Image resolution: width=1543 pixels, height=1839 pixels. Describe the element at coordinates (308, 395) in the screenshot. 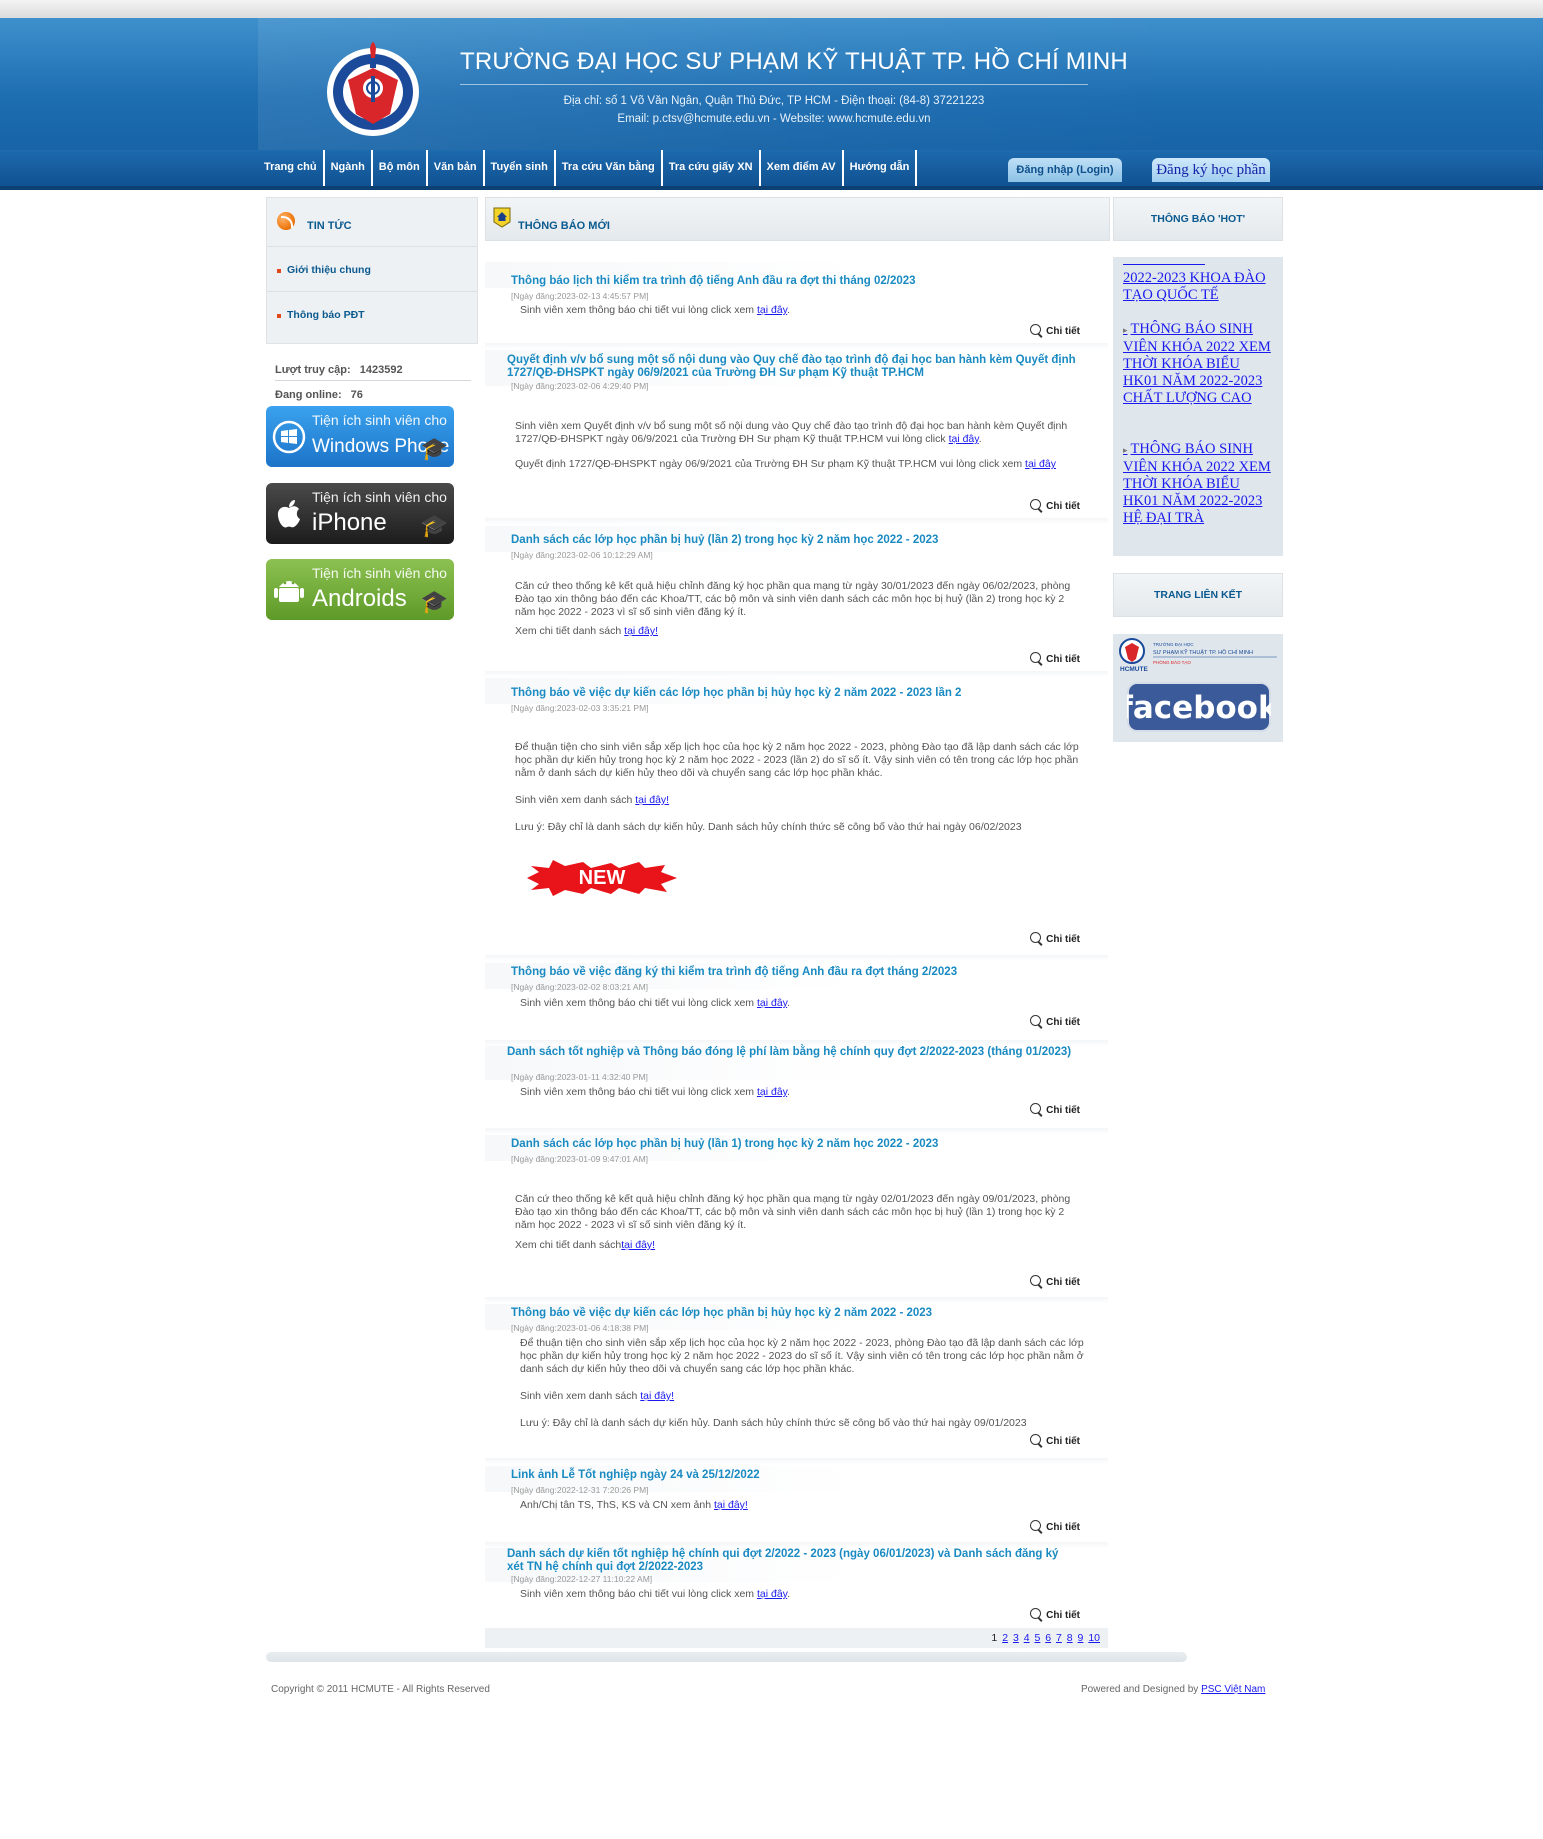

I see `online-label: Đang online:` at that location.